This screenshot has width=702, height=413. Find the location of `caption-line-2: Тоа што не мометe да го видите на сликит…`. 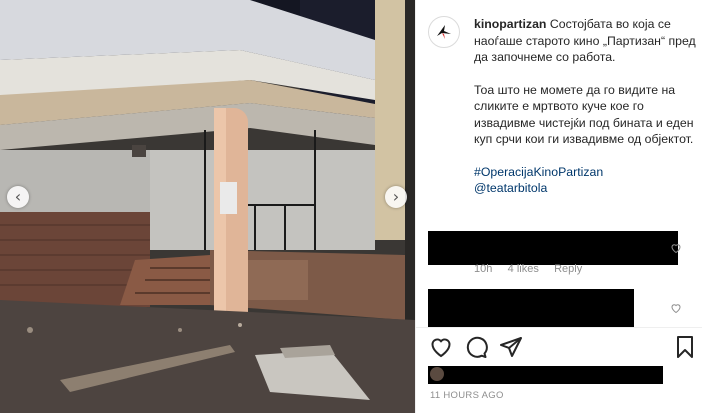

caption-line-2: Тоа што не мометe да го видите на сликит… is located at coordinates (584, 114).